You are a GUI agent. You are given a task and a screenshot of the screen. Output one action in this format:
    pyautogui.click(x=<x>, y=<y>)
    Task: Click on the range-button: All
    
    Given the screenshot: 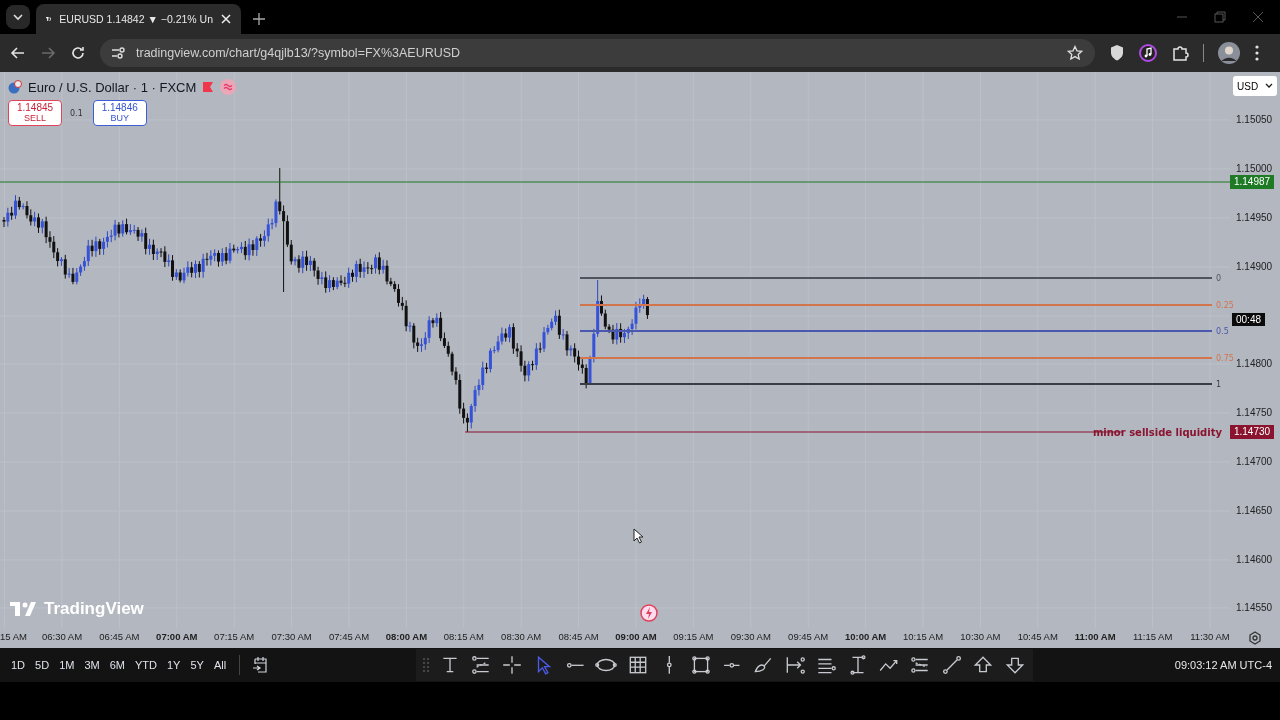 What is the action you would take?
    pyautogui.click(x=220, y=665)
    